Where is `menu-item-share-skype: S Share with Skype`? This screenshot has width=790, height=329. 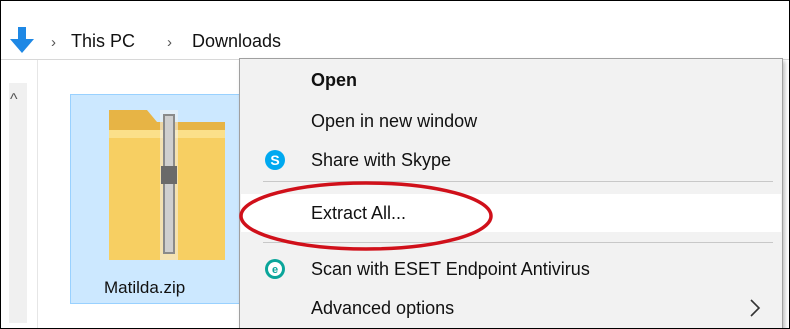
menu-item-share-skype: S Share with Skype is located at coordinates (511, 160).